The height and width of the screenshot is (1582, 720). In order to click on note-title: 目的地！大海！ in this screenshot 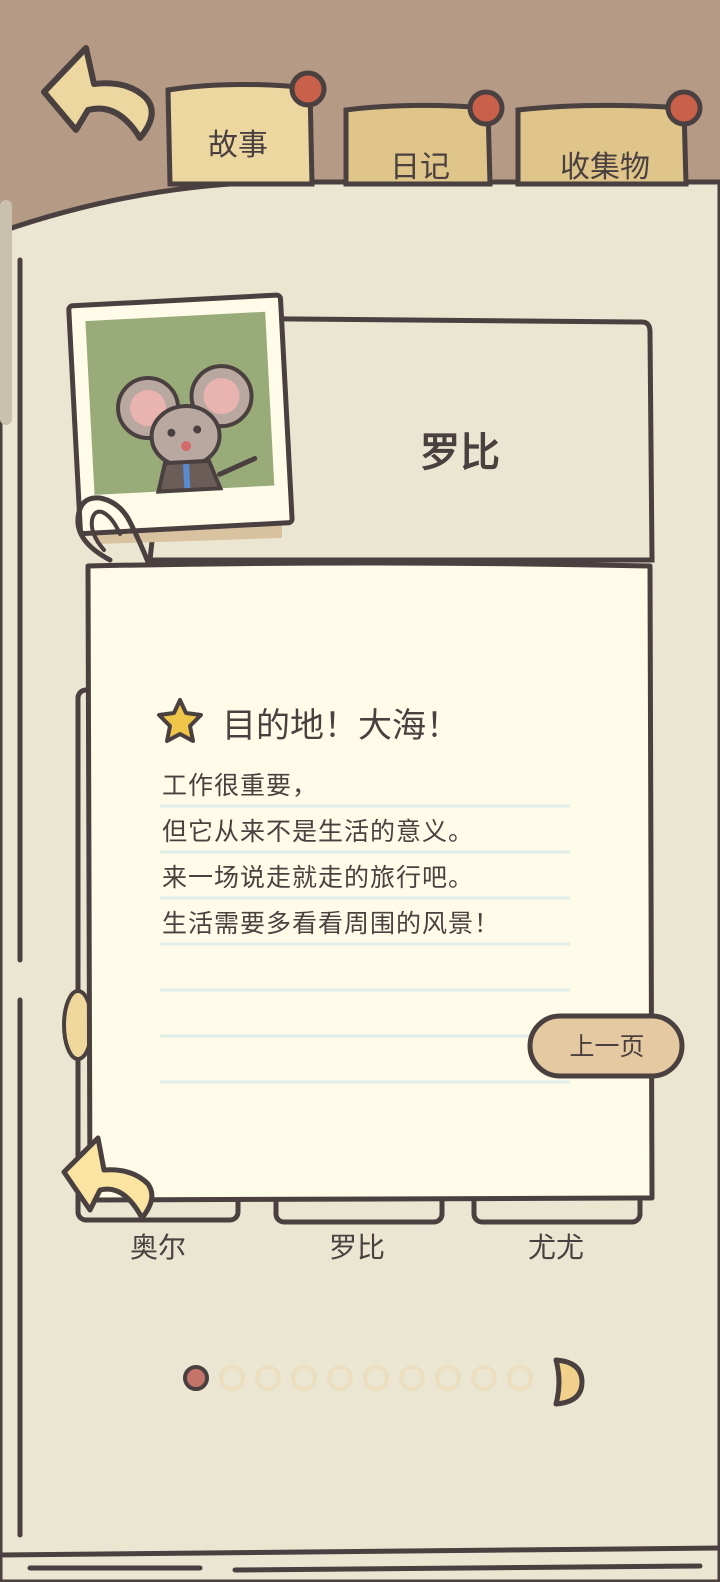, I will do `click(341, 726)`.